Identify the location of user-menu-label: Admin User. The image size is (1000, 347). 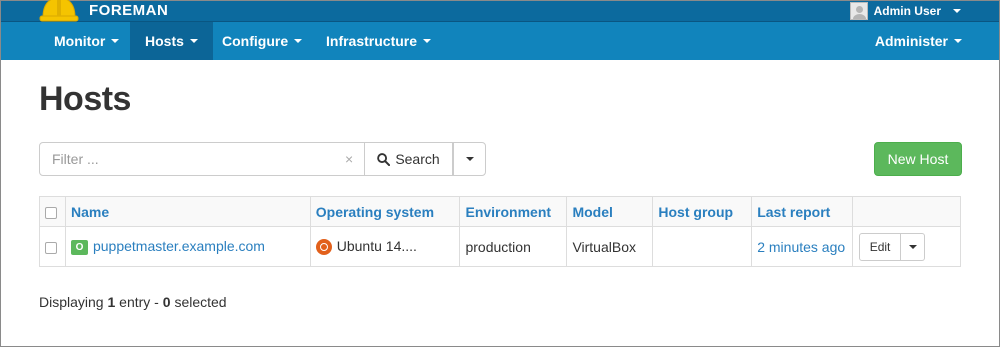
(907, 11).